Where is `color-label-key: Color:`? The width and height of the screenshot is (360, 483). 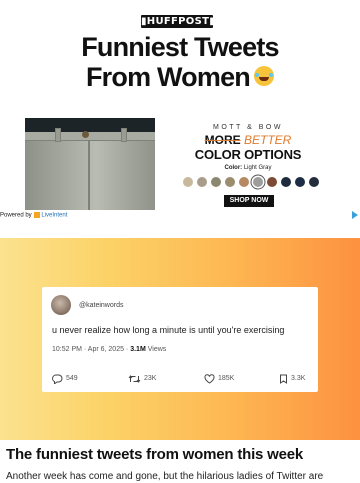 color-label-key: Color: is located at coordinates (233, 168).